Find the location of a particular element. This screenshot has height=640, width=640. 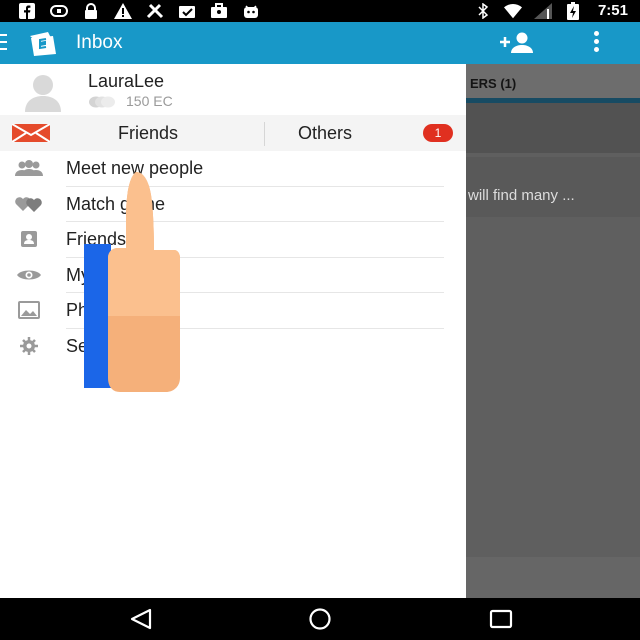

background-row is located at coordinates (553, 128).